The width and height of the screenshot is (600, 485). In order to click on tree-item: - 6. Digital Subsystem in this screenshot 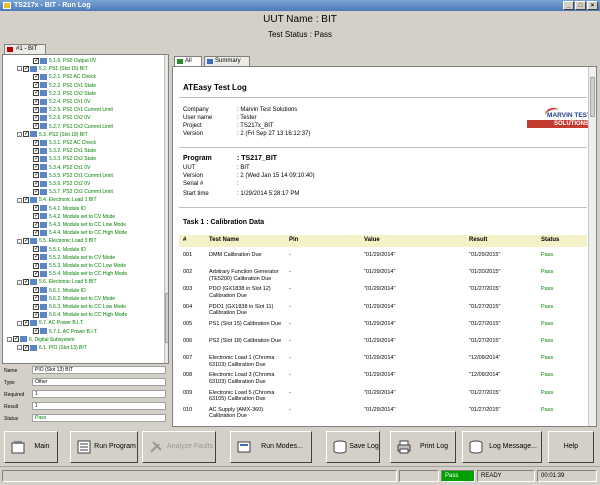, I will do `click(41, 339)`.